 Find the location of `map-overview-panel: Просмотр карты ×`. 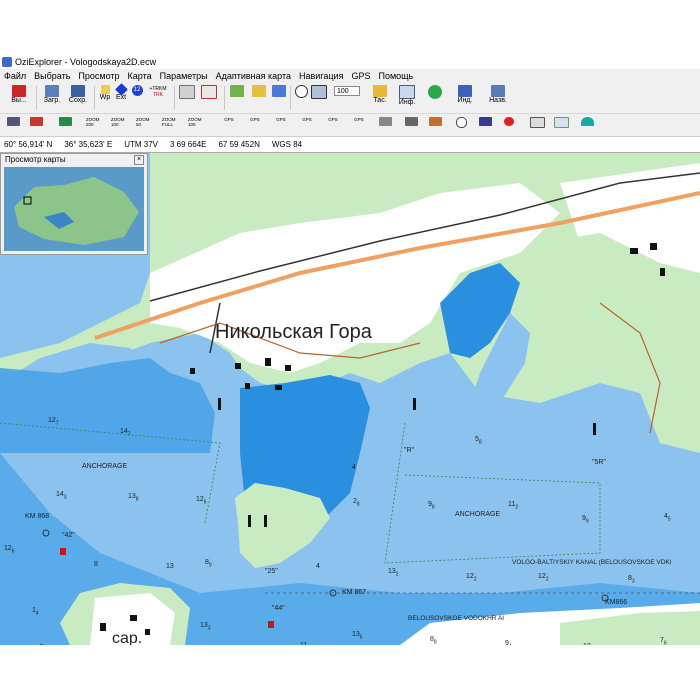

map-overview-panel: Просмотр карты × is located at coordinates (74, 204).